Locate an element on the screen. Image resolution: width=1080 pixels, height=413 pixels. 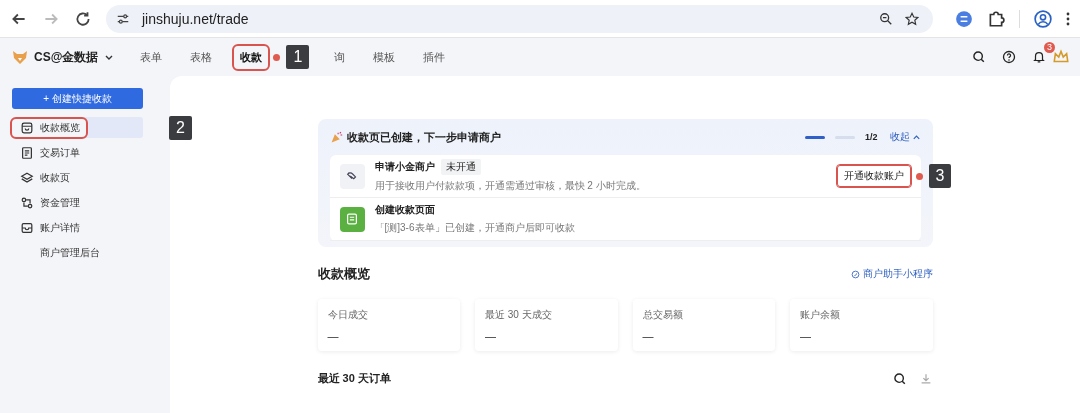
open-account-button: 开通收款账户 is located at coordinates (873, 176).